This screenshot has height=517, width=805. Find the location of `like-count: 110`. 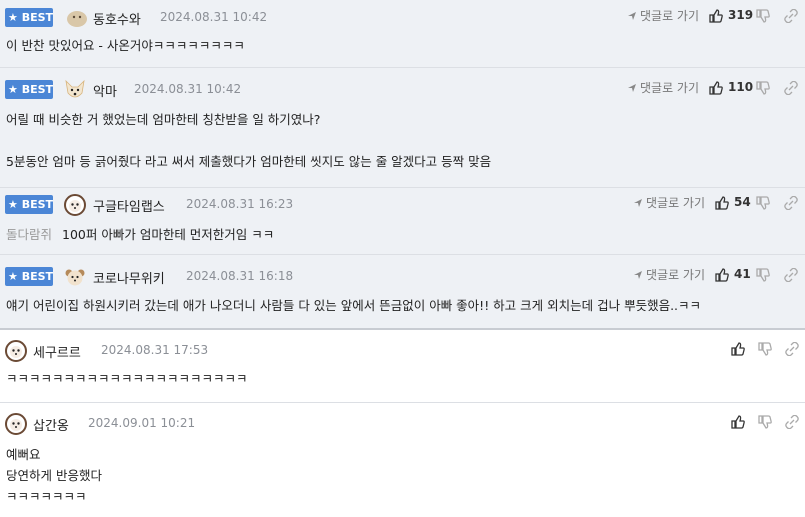

like-count: 110 is located at coordinates (741, 87).